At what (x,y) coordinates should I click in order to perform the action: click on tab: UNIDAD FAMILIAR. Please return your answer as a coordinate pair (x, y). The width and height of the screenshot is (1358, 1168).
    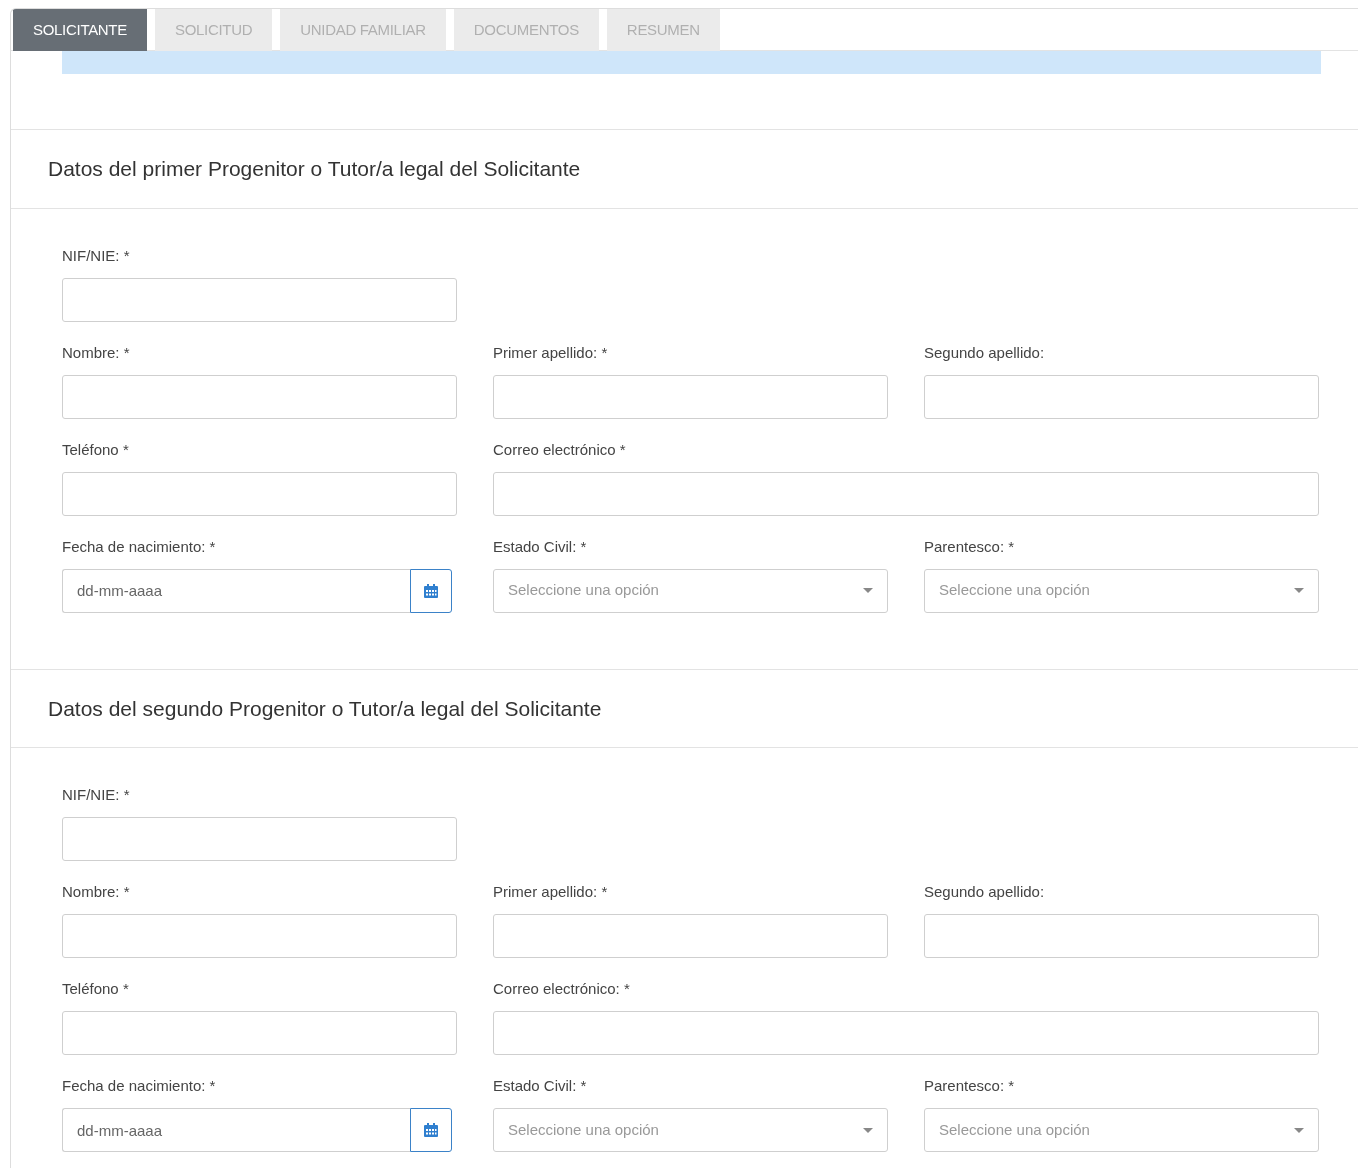
    Looking at the image, I should click on (363, 30).